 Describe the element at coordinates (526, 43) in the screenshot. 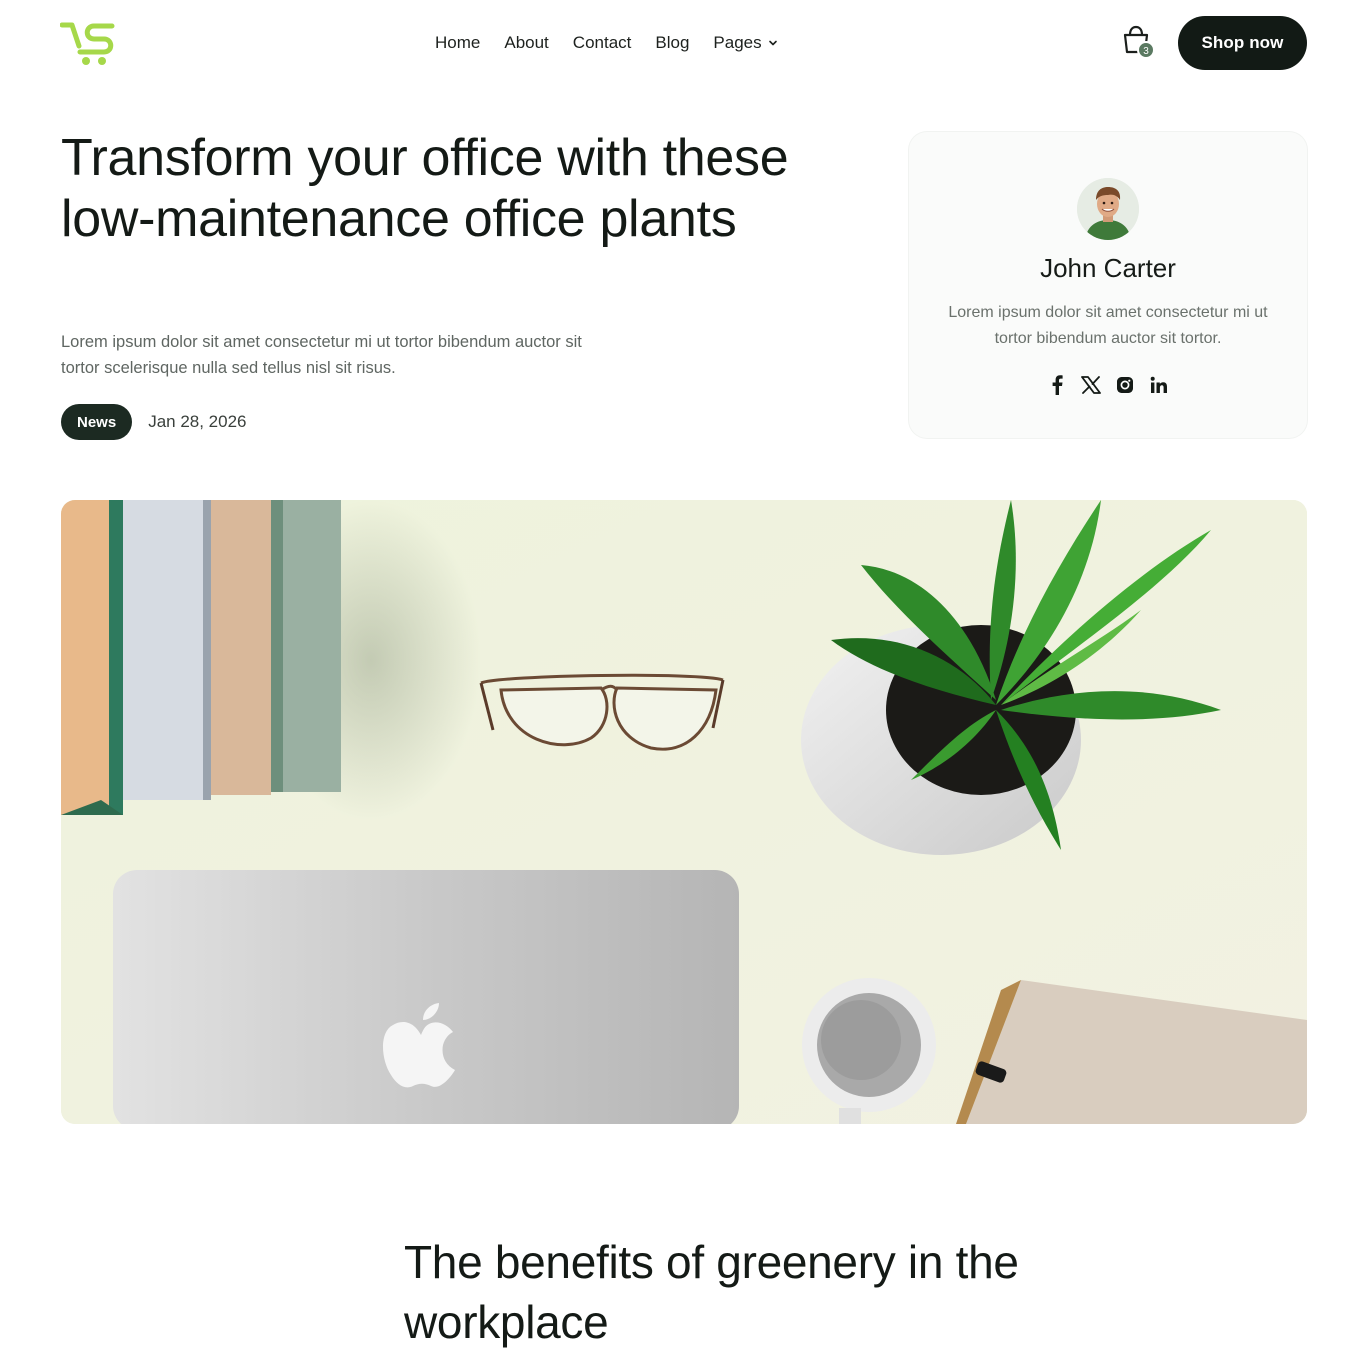

I see `nav-about: About` at that location.